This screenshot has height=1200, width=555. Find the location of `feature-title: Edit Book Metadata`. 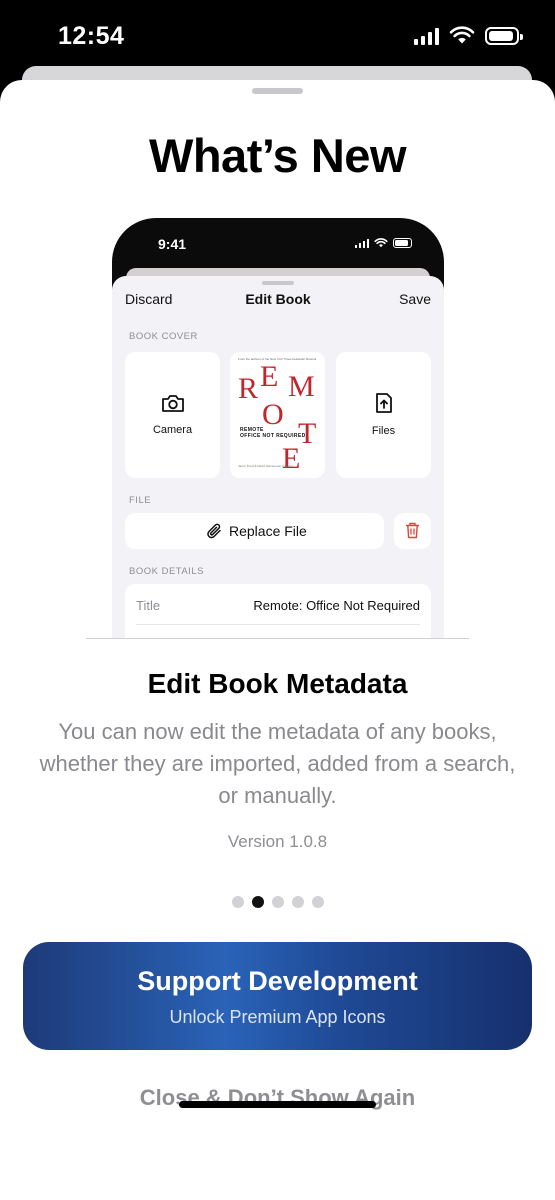

feature-title: Edit Book Metadata is located at coordinates (277, 683).